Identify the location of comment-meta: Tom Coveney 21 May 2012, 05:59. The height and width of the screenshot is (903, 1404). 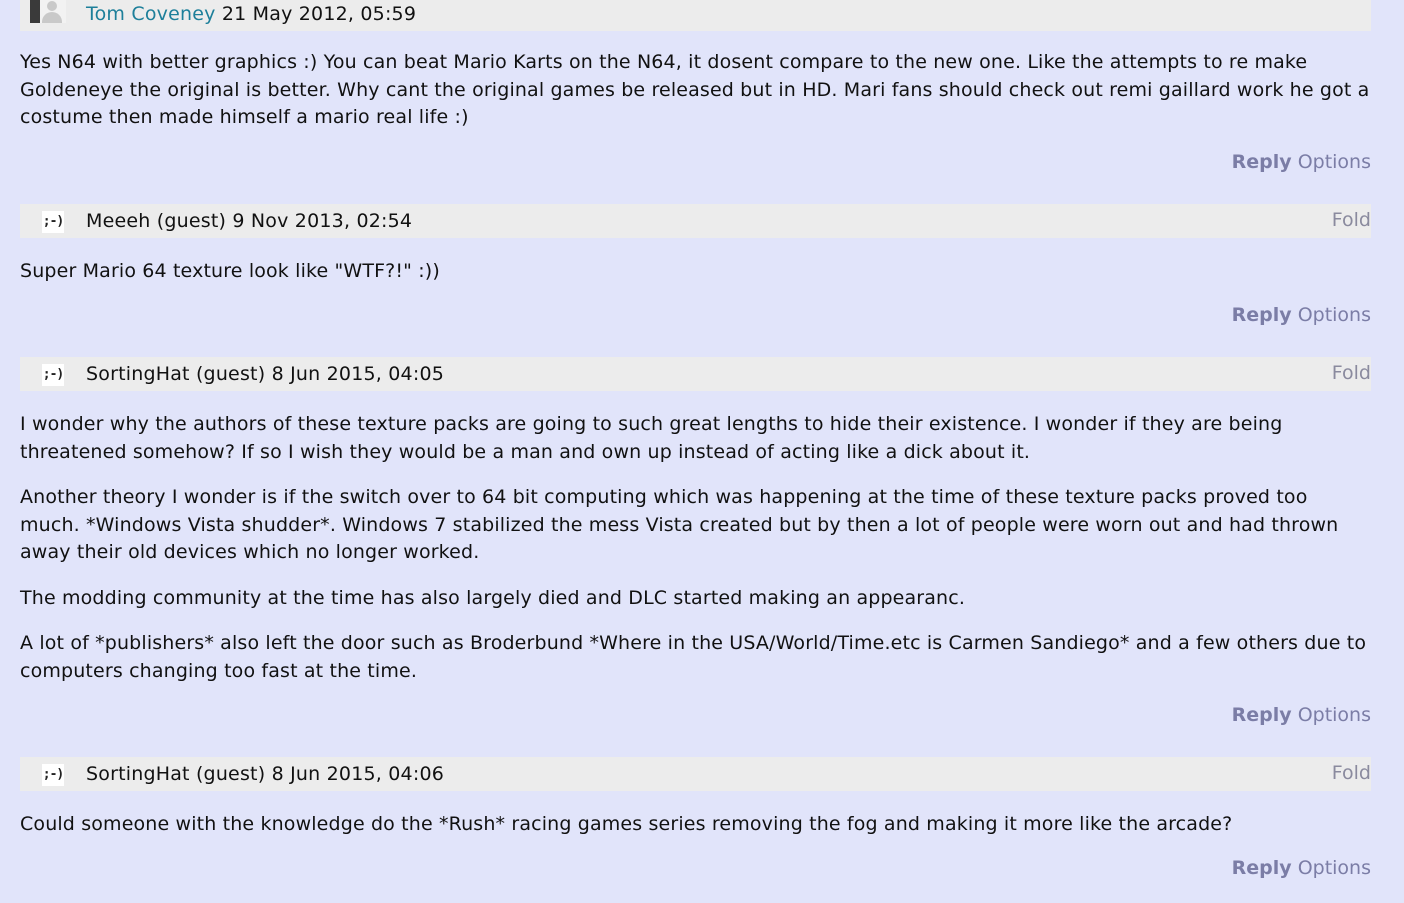
(251, 15).